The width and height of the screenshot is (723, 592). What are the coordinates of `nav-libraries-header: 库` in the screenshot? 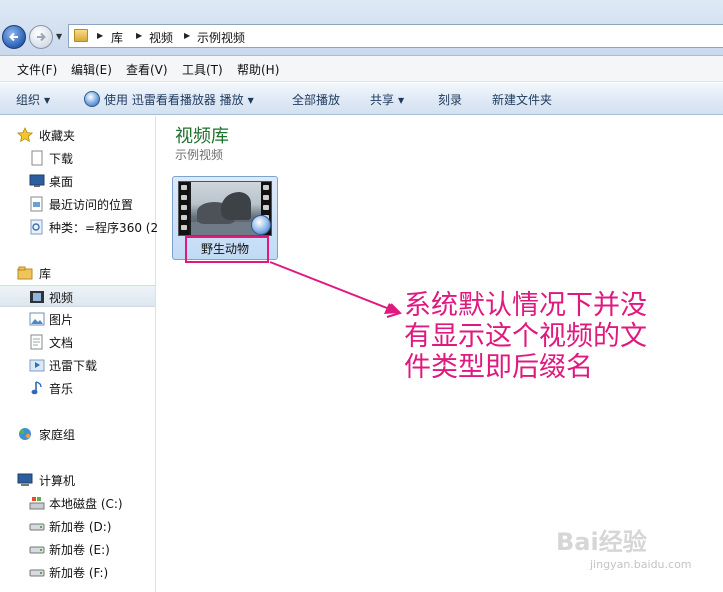 It's located at (77, 273).